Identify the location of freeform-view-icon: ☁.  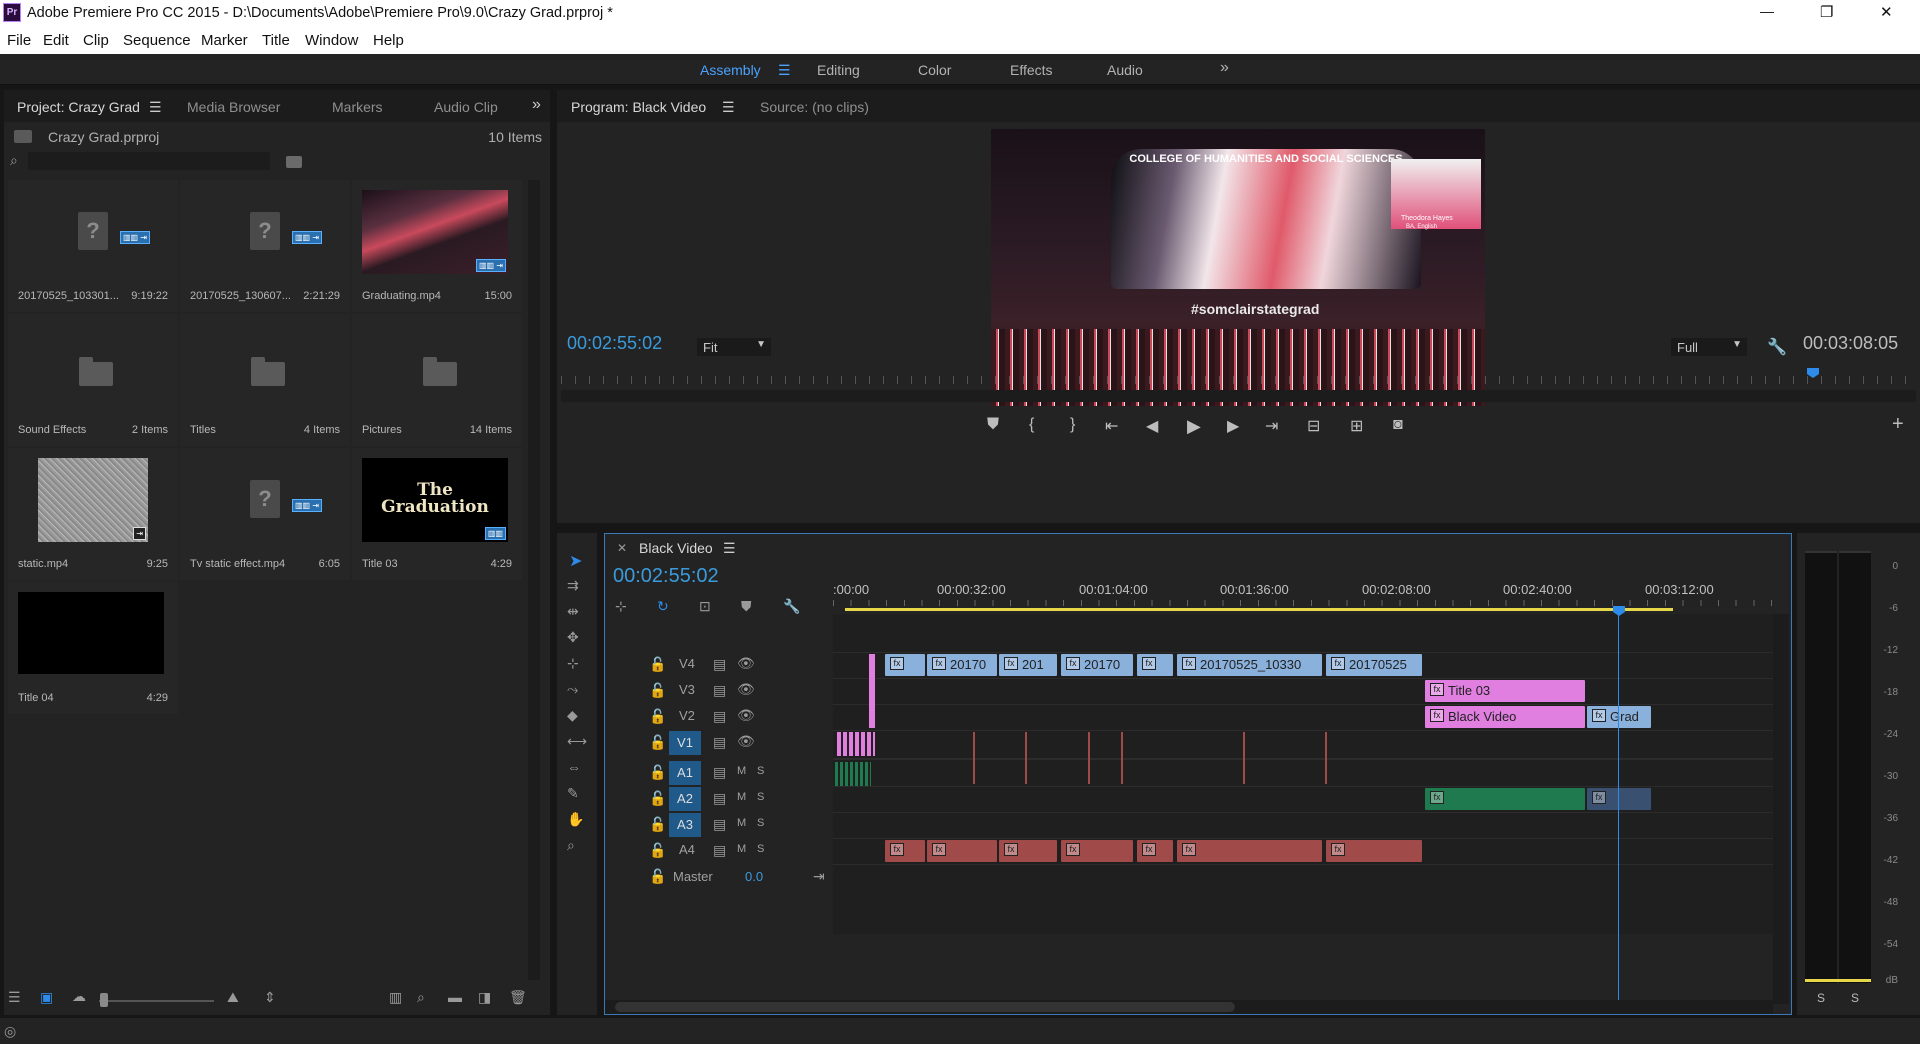
(79, 996).